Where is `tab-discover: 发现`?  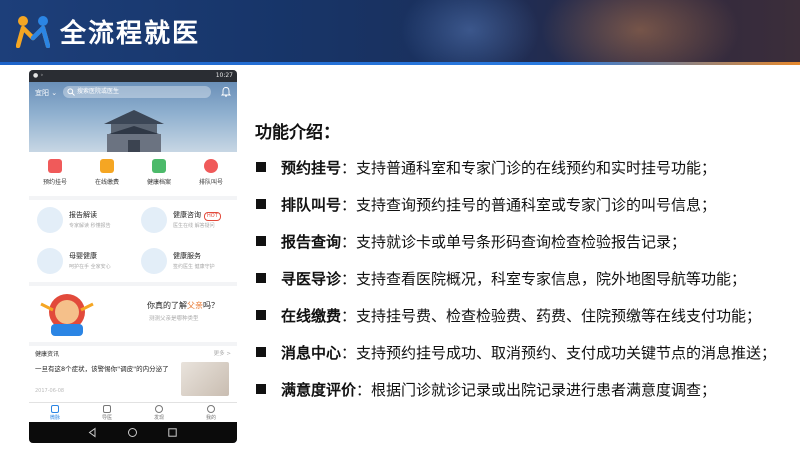
tab-discover: 发现 is located at coordinates (159, 413).